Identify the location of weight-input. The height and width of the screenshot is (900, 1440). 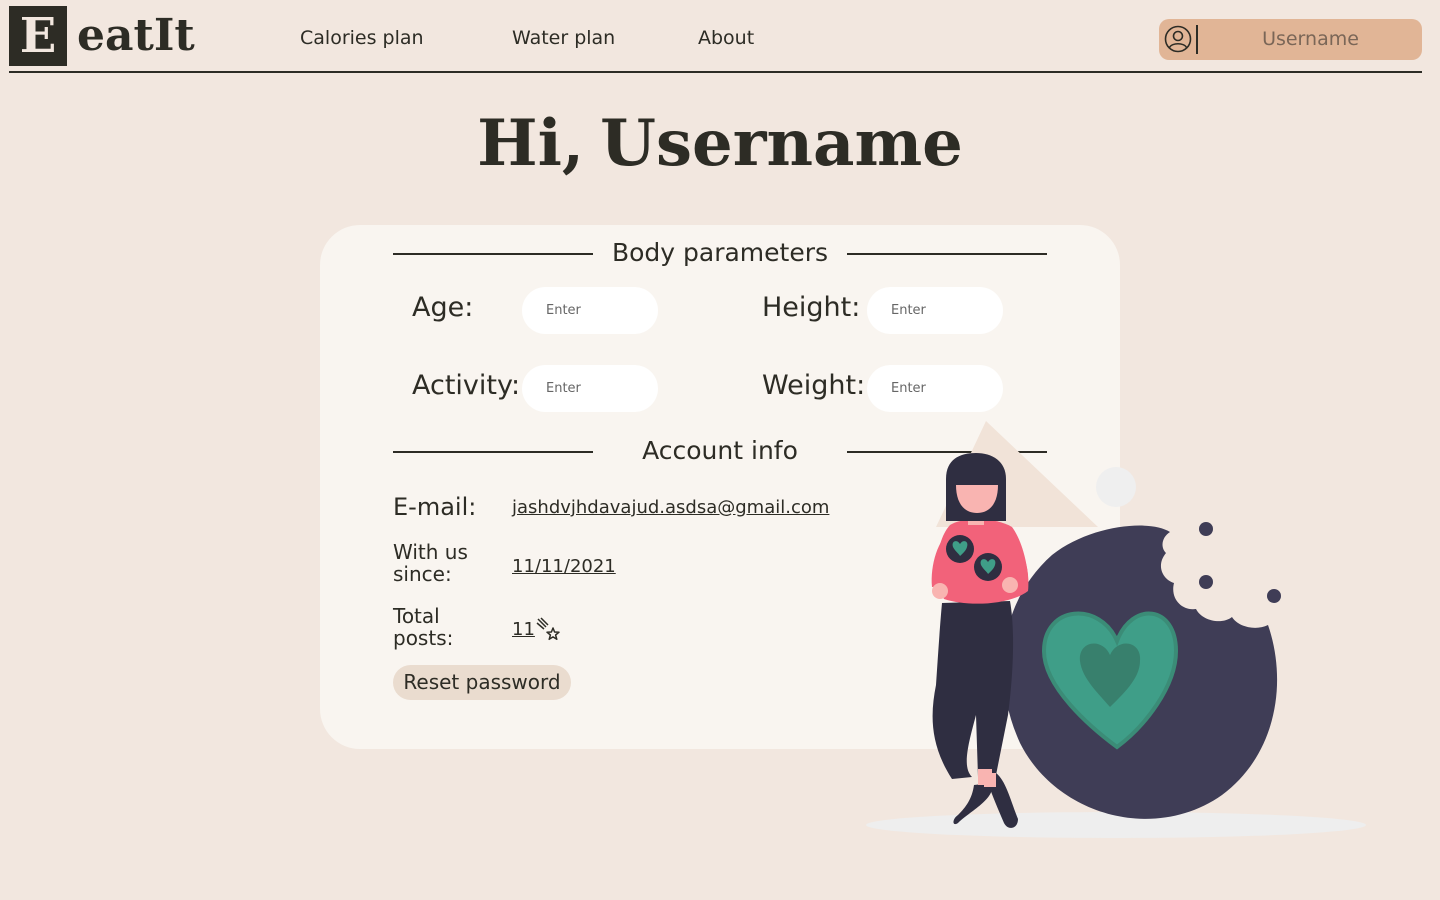
(935, 388).